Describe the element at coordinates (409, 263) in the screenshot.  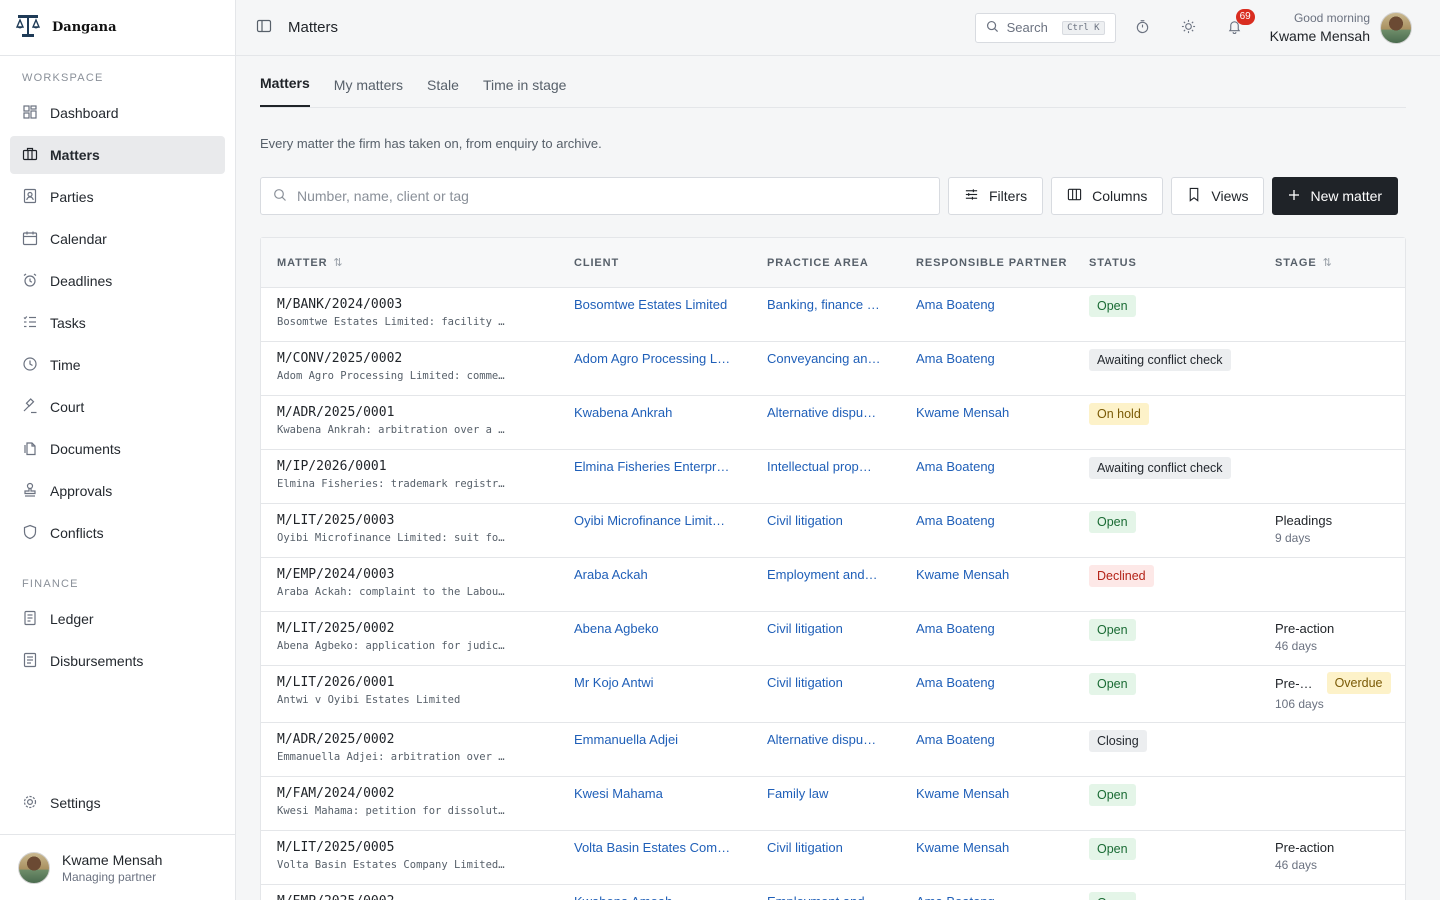
I see `column-header-matter: MATTER ⇅` at that location.